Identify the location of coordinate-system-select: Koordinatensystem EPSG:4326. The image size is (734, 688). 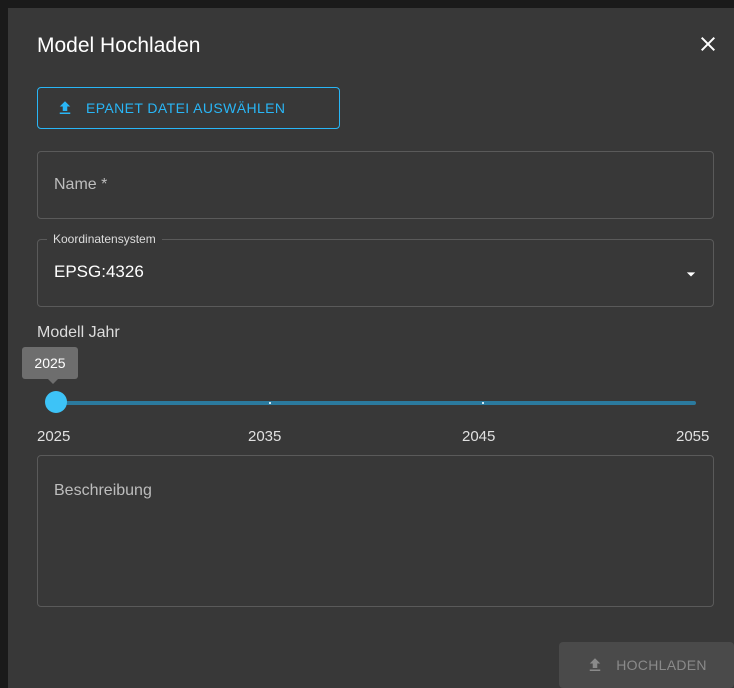
(375, 269).